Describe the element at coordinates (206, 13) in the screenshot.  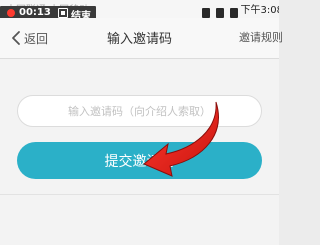
I see `alarm-icon` at that location.